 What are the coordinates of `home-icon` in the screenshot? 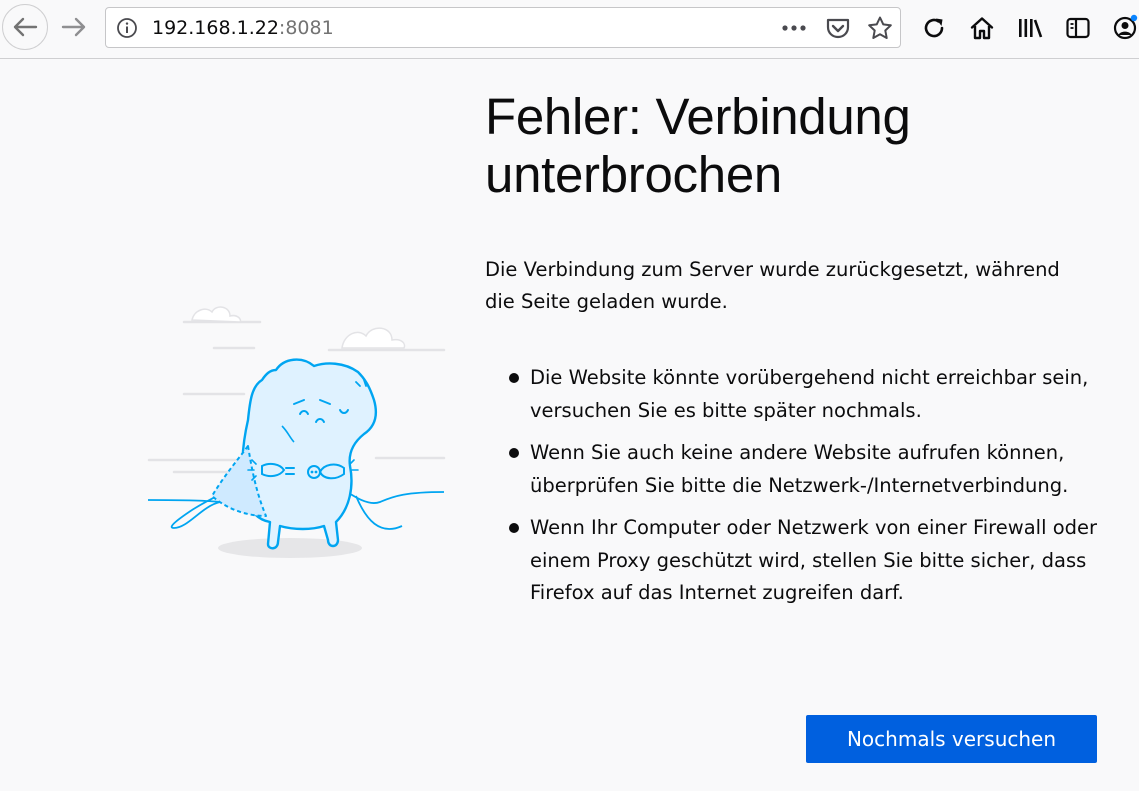 It's located at (982, 28).